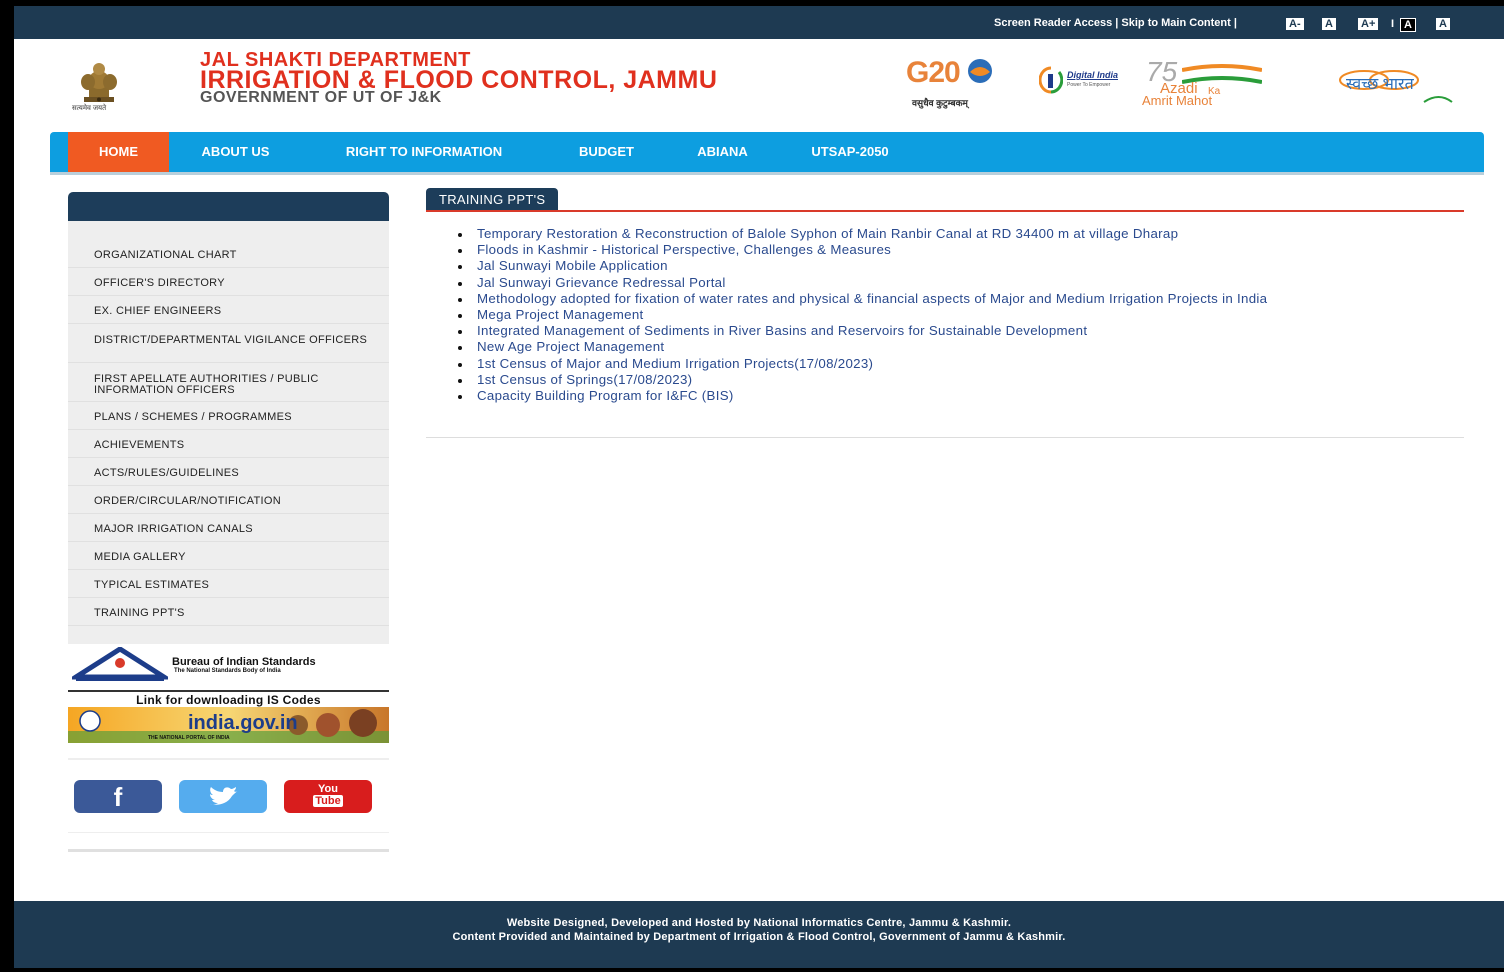 This screenshot has width=1504, height=972. I want to click on national-emblem-logo: सत्यमेव जयते, so click(99, 85).